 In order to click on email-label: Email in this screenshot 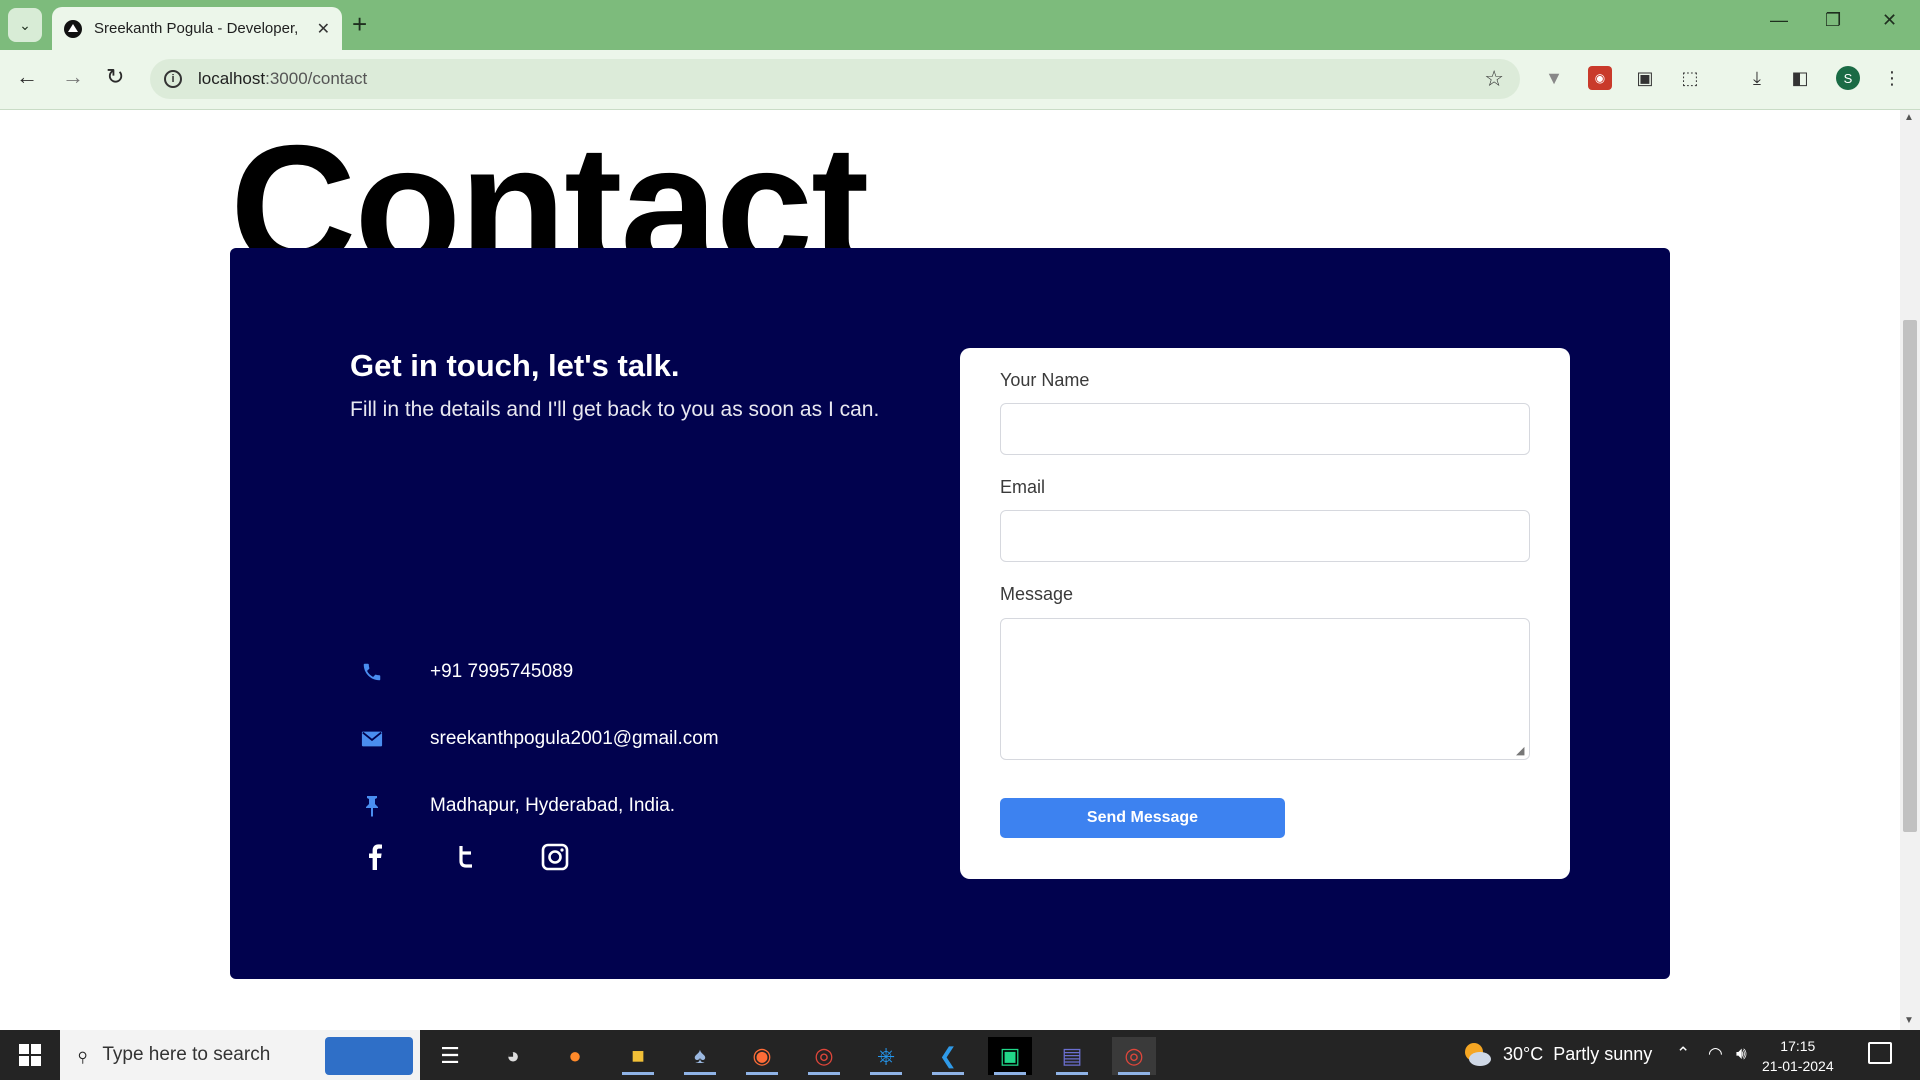, I will do `click(1023, 487)`.